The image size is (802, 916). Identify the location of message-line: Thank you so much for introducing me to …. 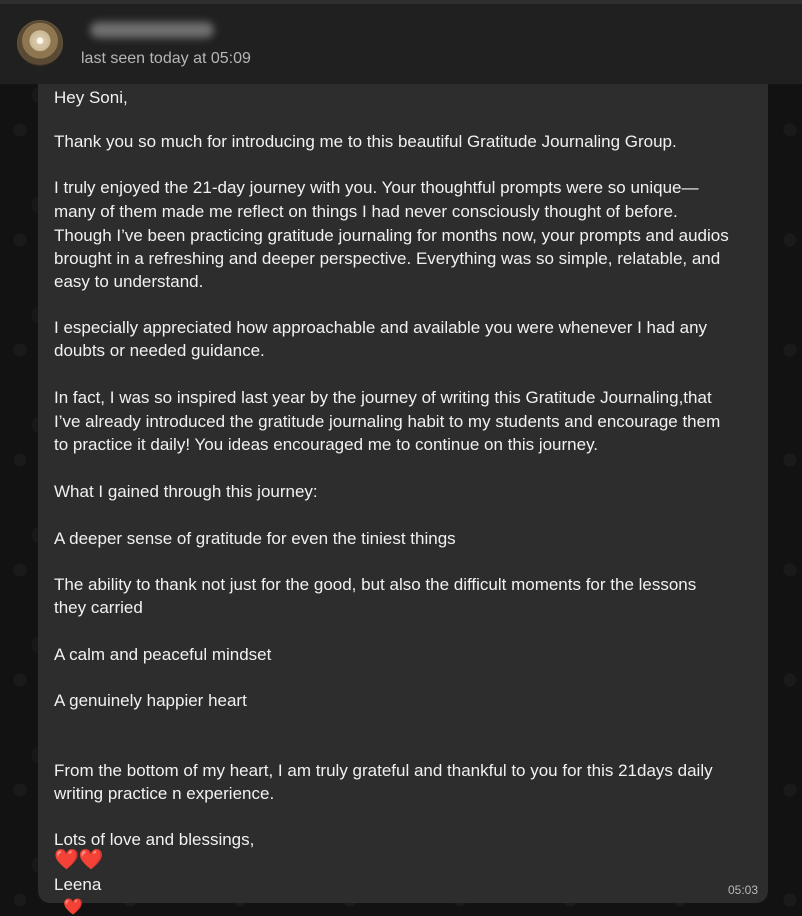
(365, 141).